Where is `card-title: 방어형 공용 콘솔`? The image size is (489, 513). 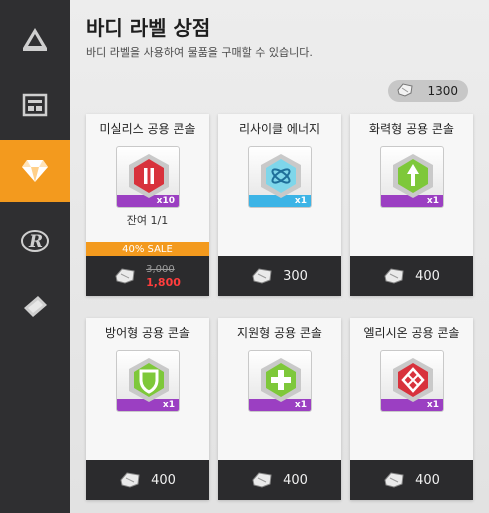
card-title: 방어형 공용 콘솔 is located at coordinates (147, 333).